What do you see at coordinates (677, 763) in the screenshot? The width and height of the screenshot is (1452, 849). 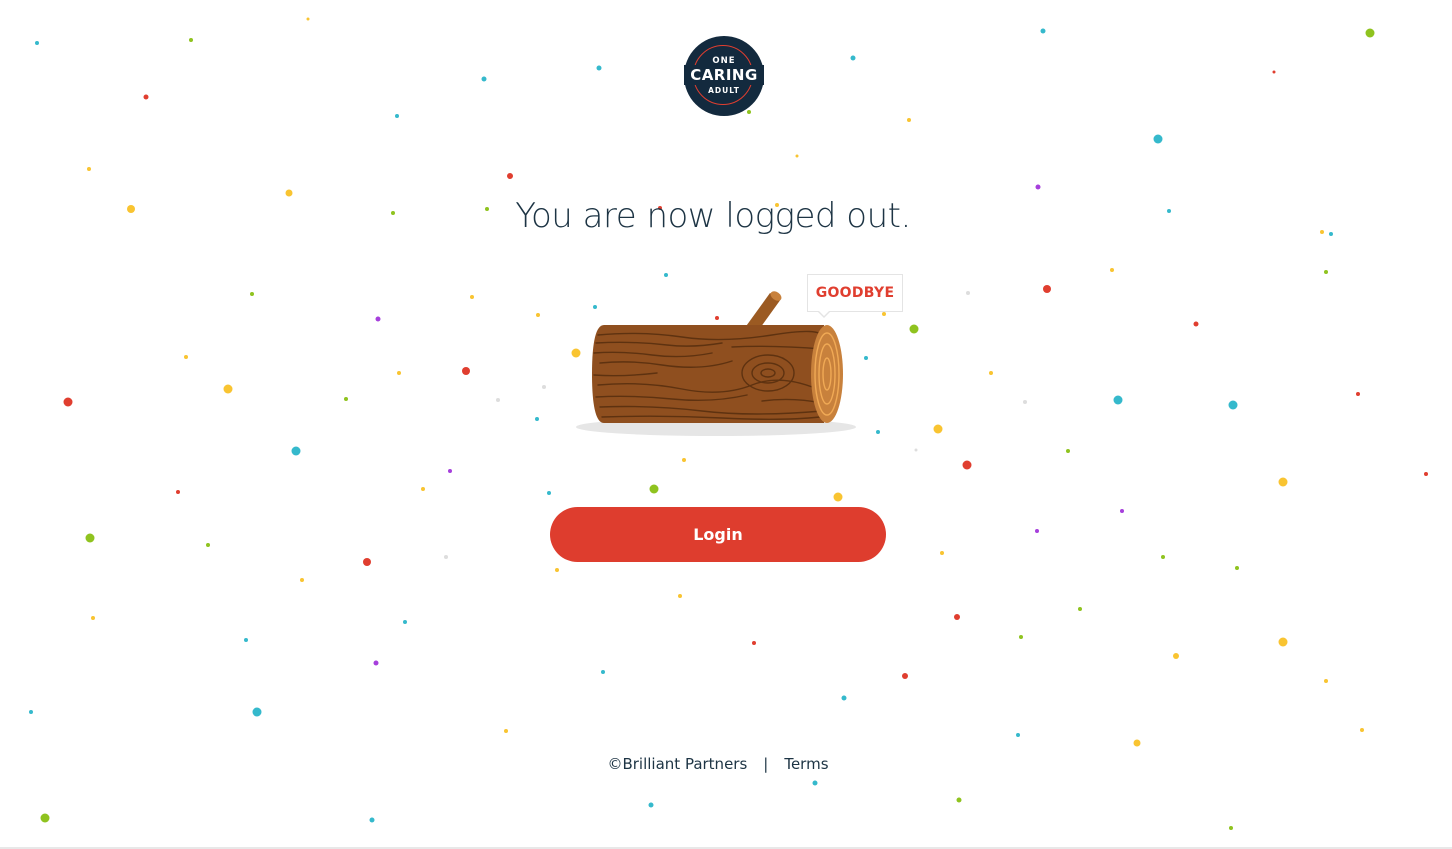 I see `copyright-text: ©Brilliant Partners` at bounding box center [677, 763].